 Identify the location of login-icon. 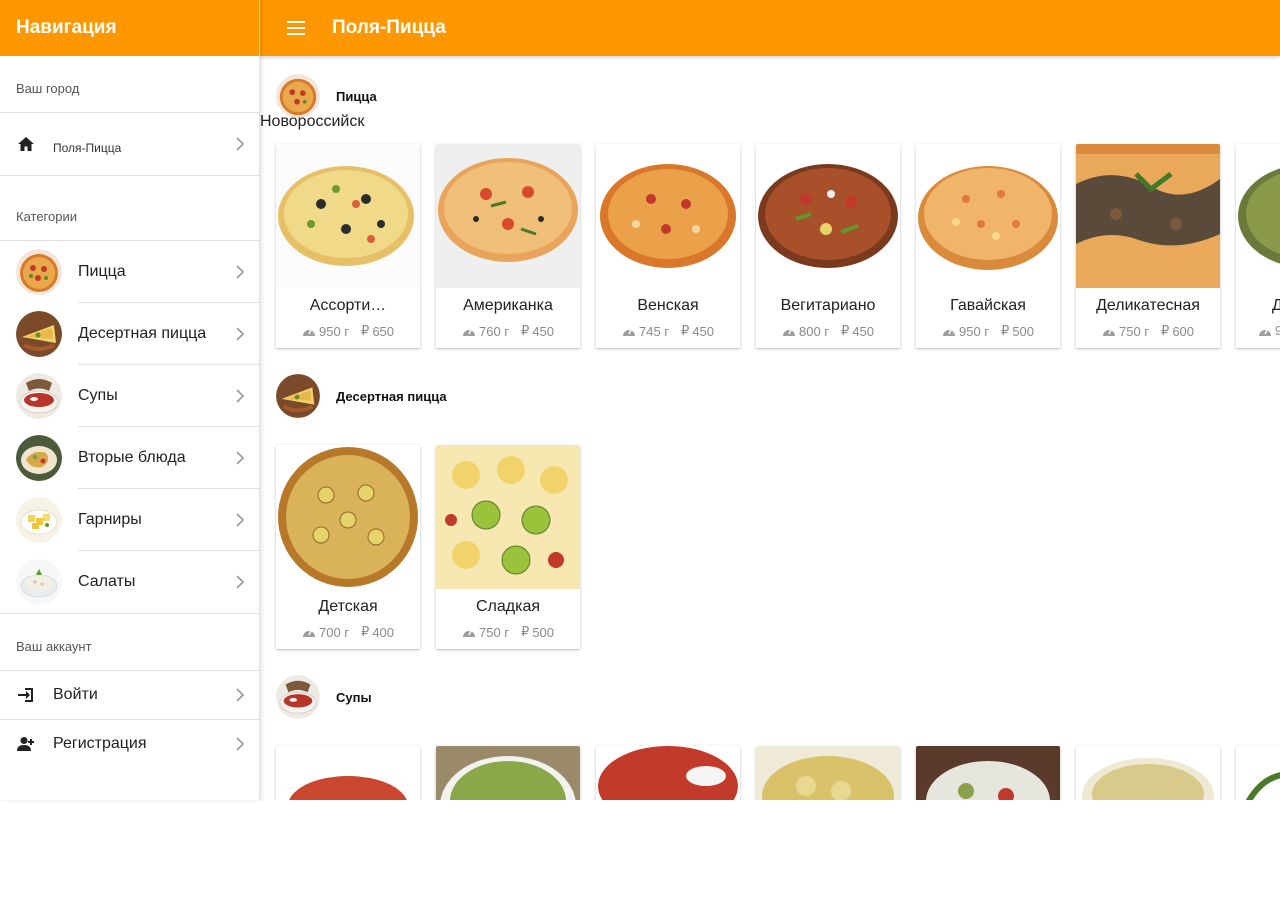
(26, 695).